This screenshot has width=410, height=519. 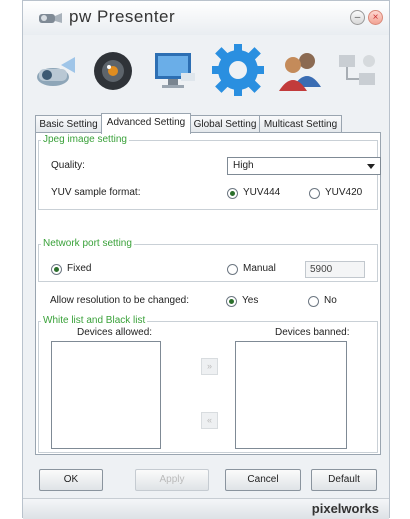 What do you see at coordinates (172, 480) in the screenshot?
I see `apply-button: Apply` at bounding box center [172, 480].